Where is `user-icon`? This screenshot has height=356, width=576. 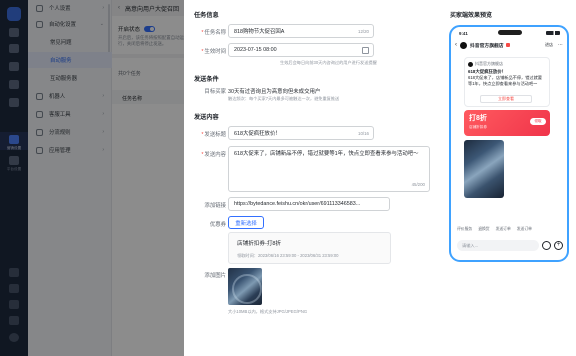 user-icon is located at coordinates (14, 84).